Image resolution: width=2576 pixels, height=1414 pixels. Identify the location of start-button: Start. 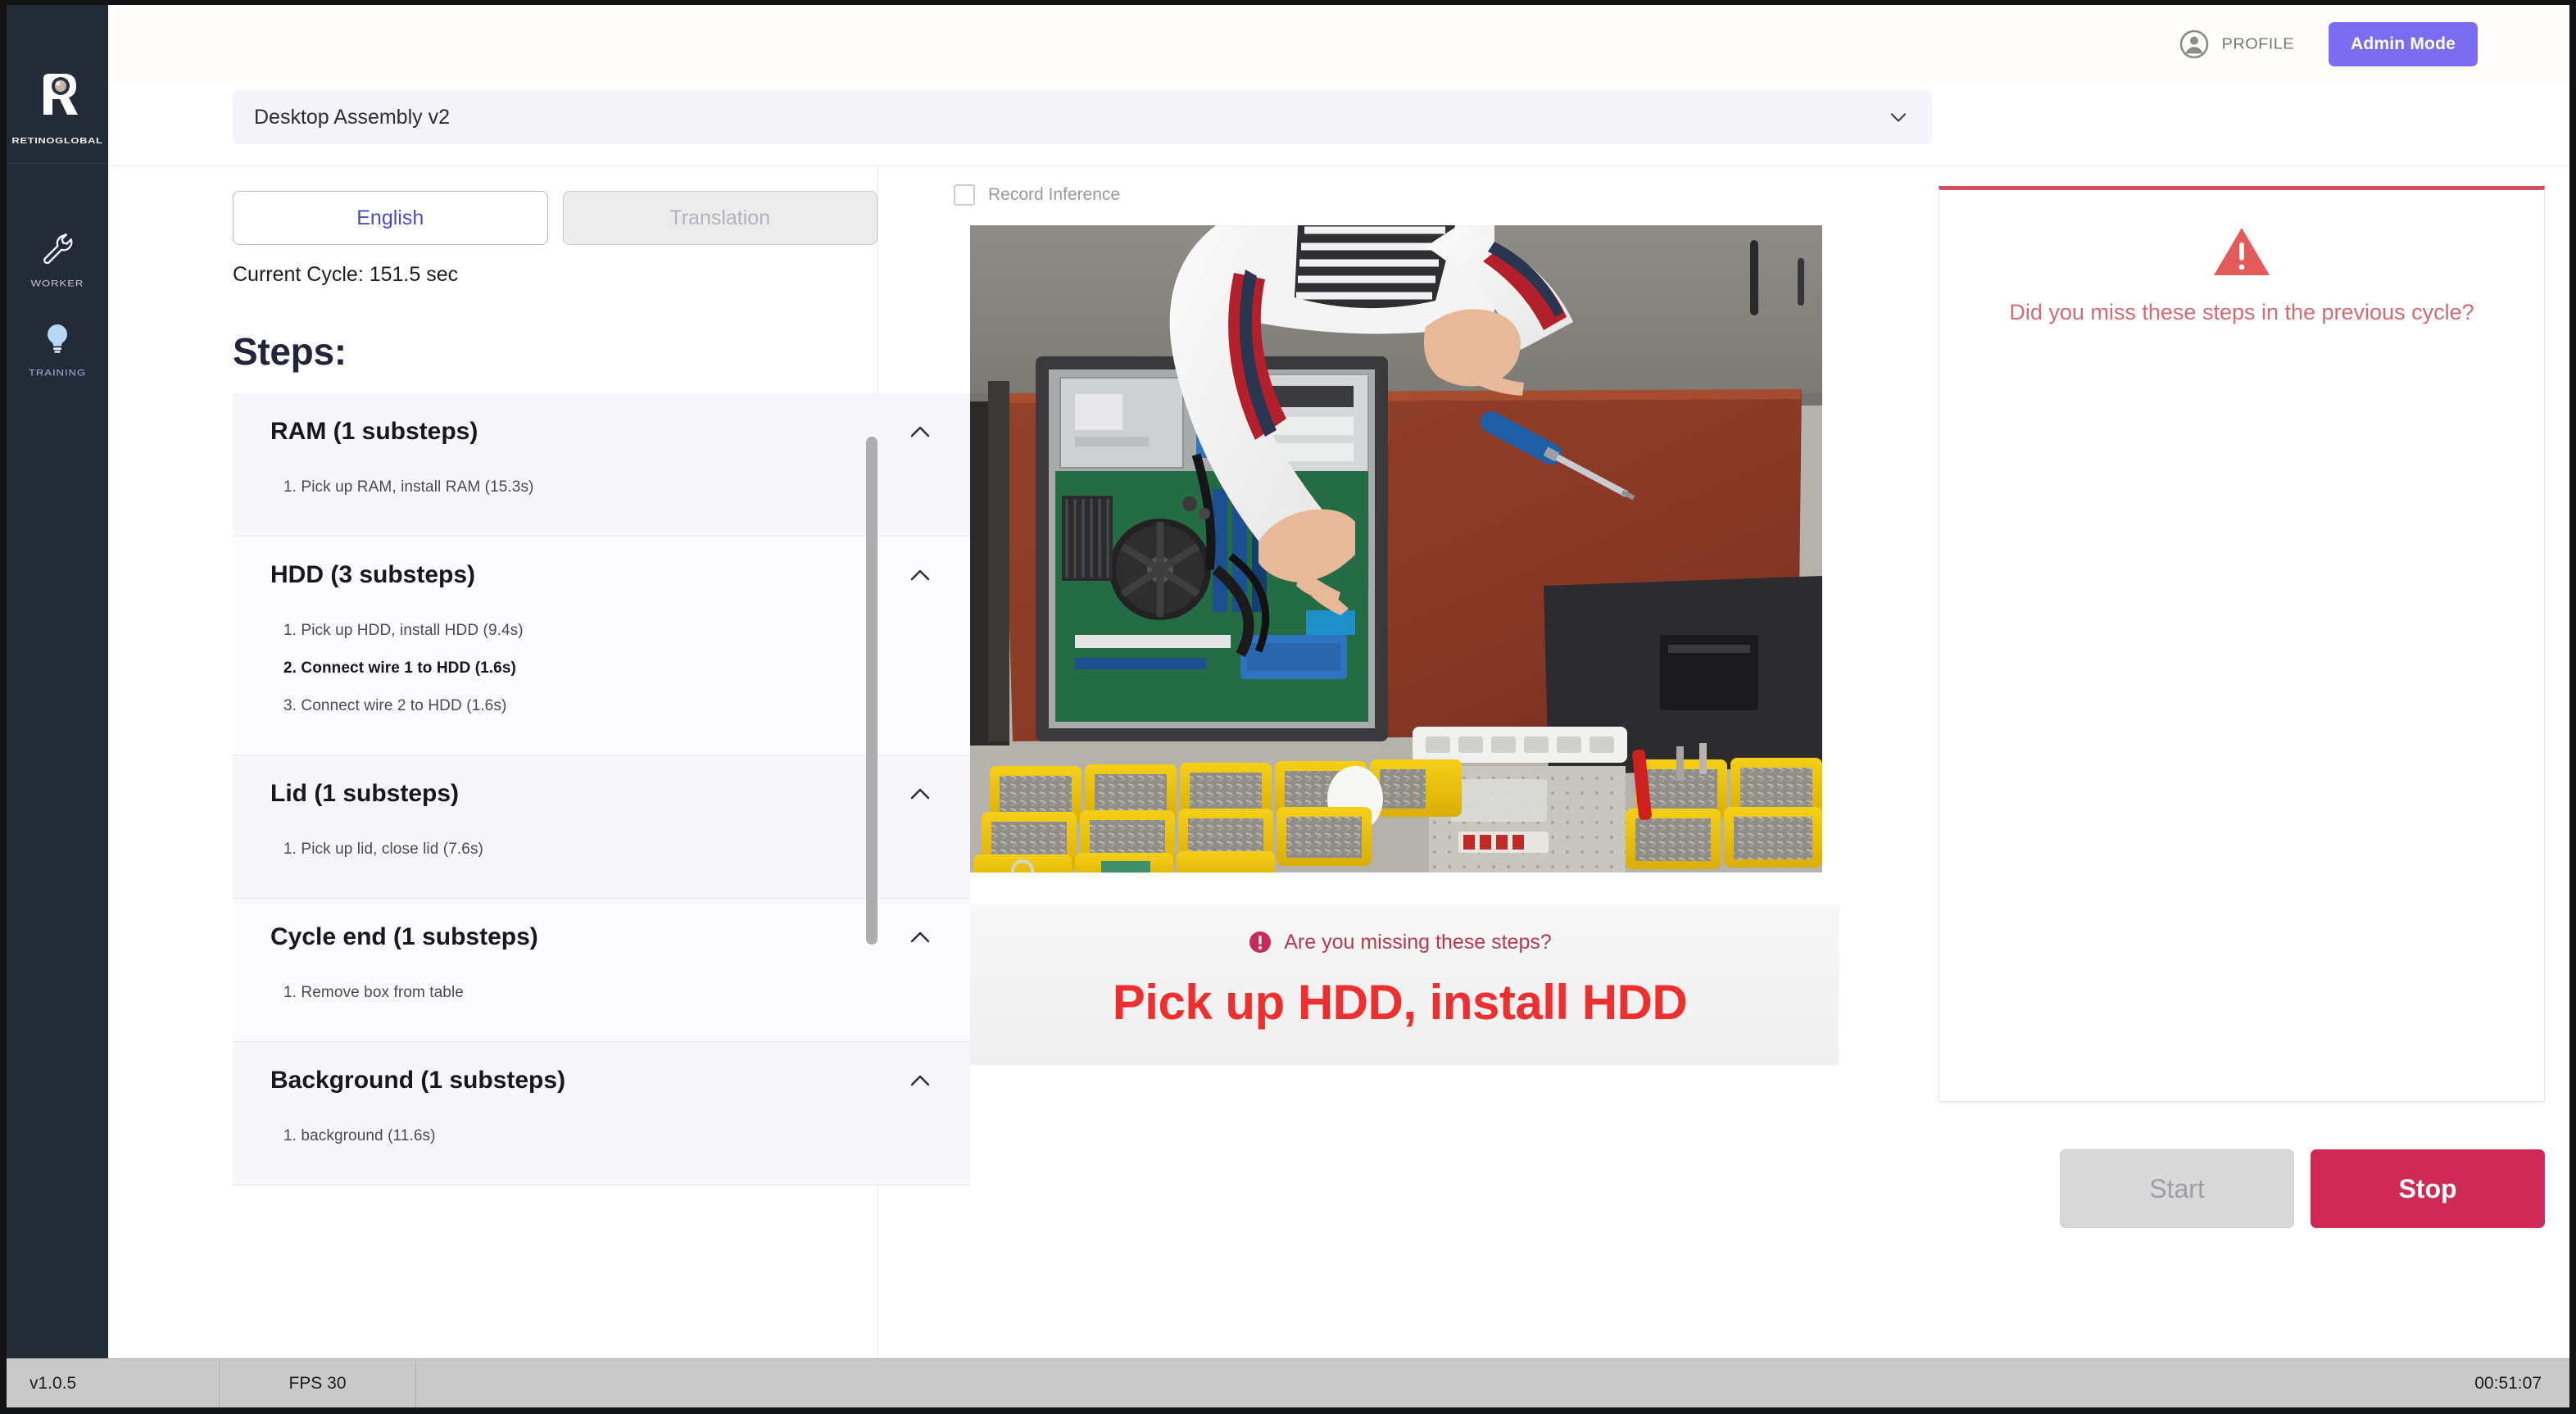
(2177, 1188).